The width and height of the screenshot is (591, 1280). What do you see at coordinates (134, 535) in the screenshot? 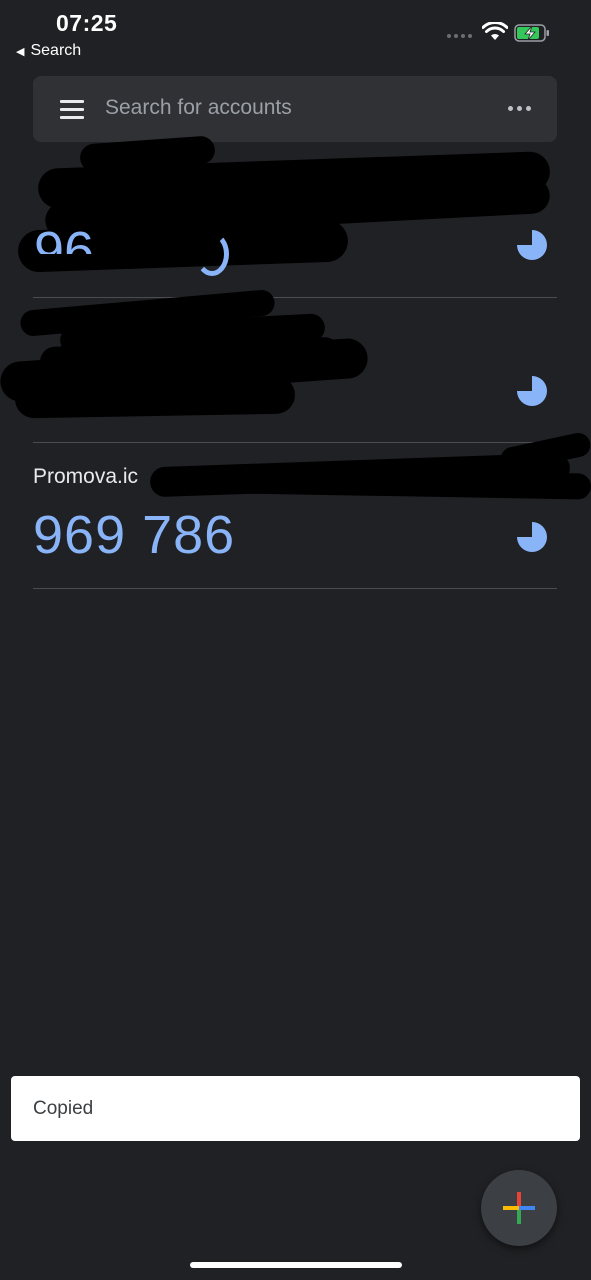
I see `otp-code: 969 786` at bounding box center [134, 535].